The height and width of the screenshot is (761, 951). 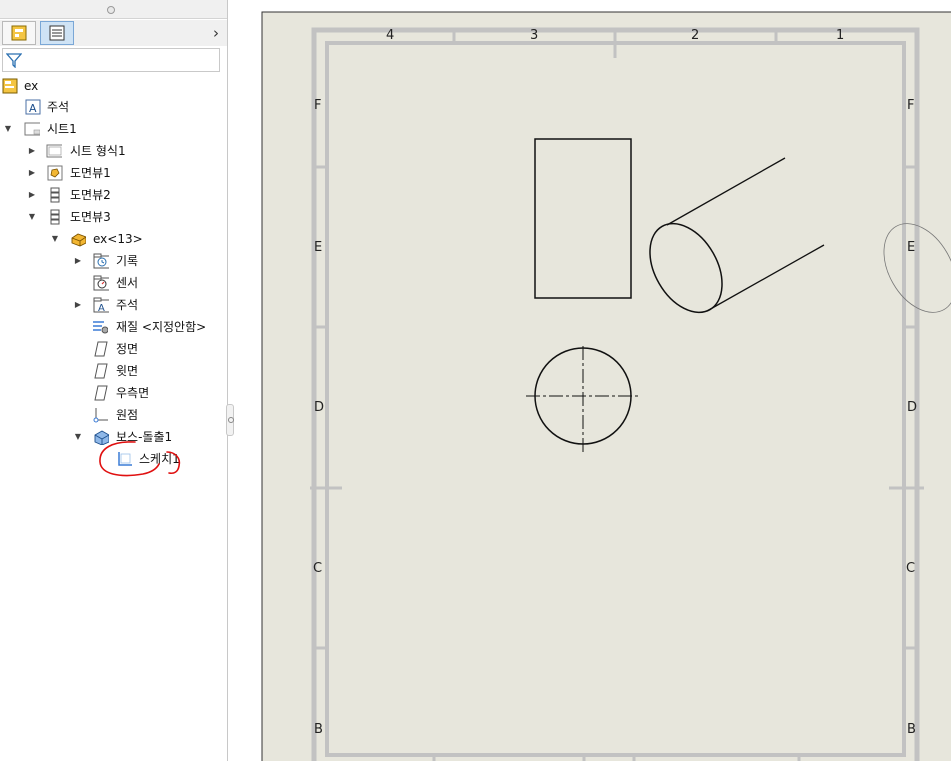 I want to click on material-icon, so click(x=100, y=327).